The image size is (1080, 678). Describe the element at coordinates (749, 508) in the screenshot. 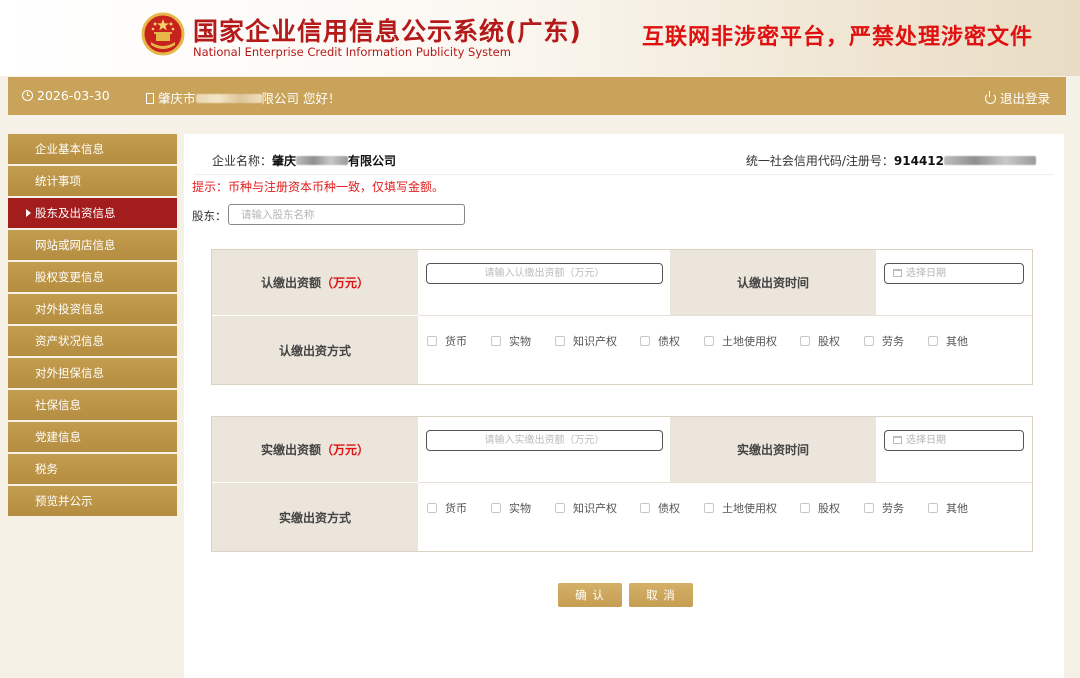

I see `checkbox-label: 土地使用权` at that location.